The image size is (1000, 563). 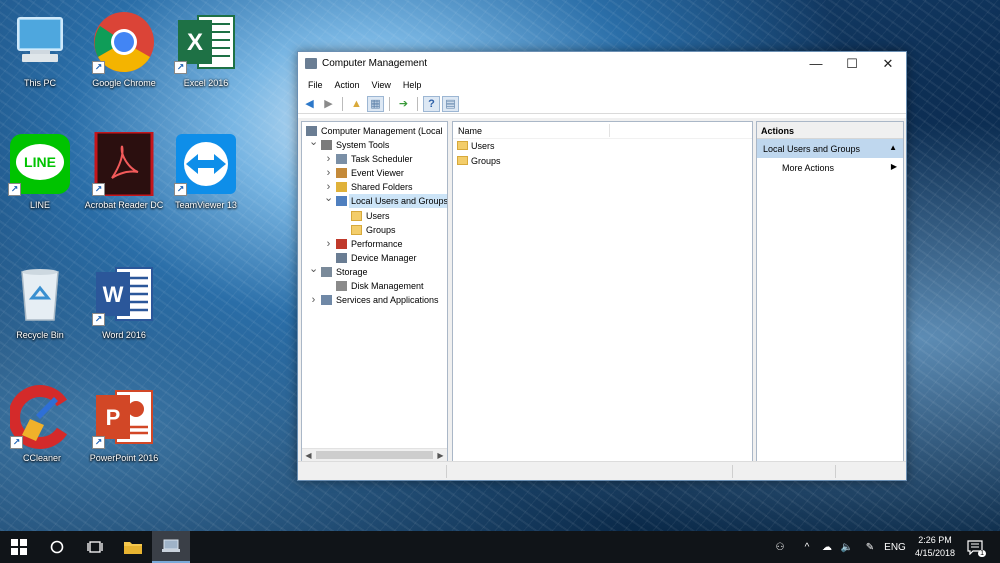 What do you see at coordinates (602, 161) in the screenshot?
I see `list-item: Groups` at bounding box center [602, 161].